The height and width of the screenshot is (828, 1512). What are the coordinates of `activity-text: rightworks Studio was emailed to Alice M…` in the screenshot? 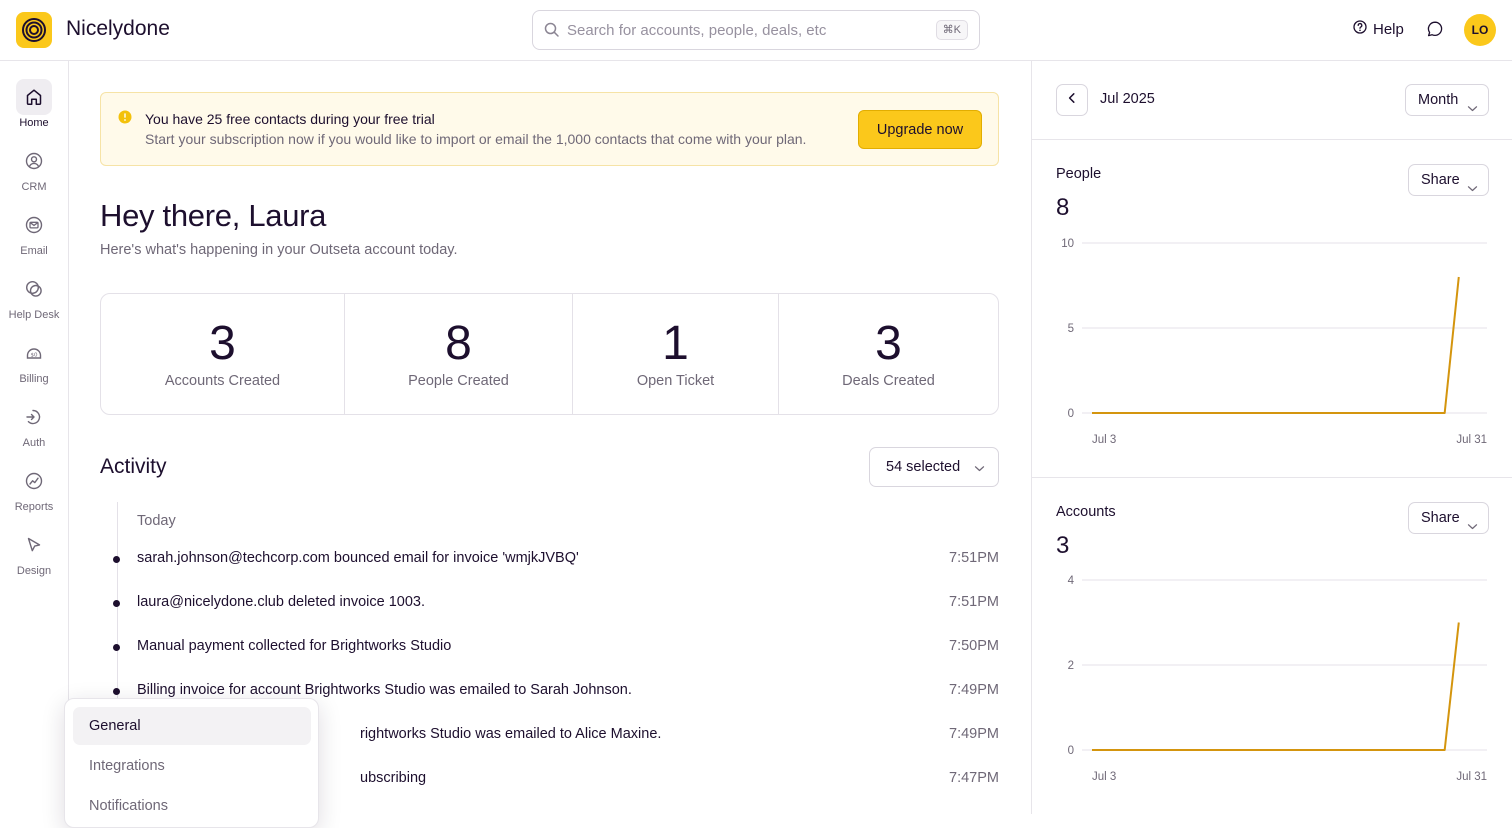 It's located at (511, 734).